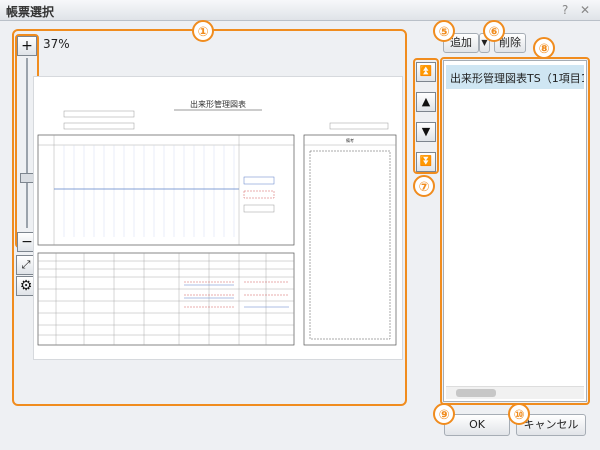 Image resolution: width=600 pixels, height=450 pixels. Describe the element at coordinates (218, 104) in the screenshot. I see `preview-title: 出来形管理図表` at that location.